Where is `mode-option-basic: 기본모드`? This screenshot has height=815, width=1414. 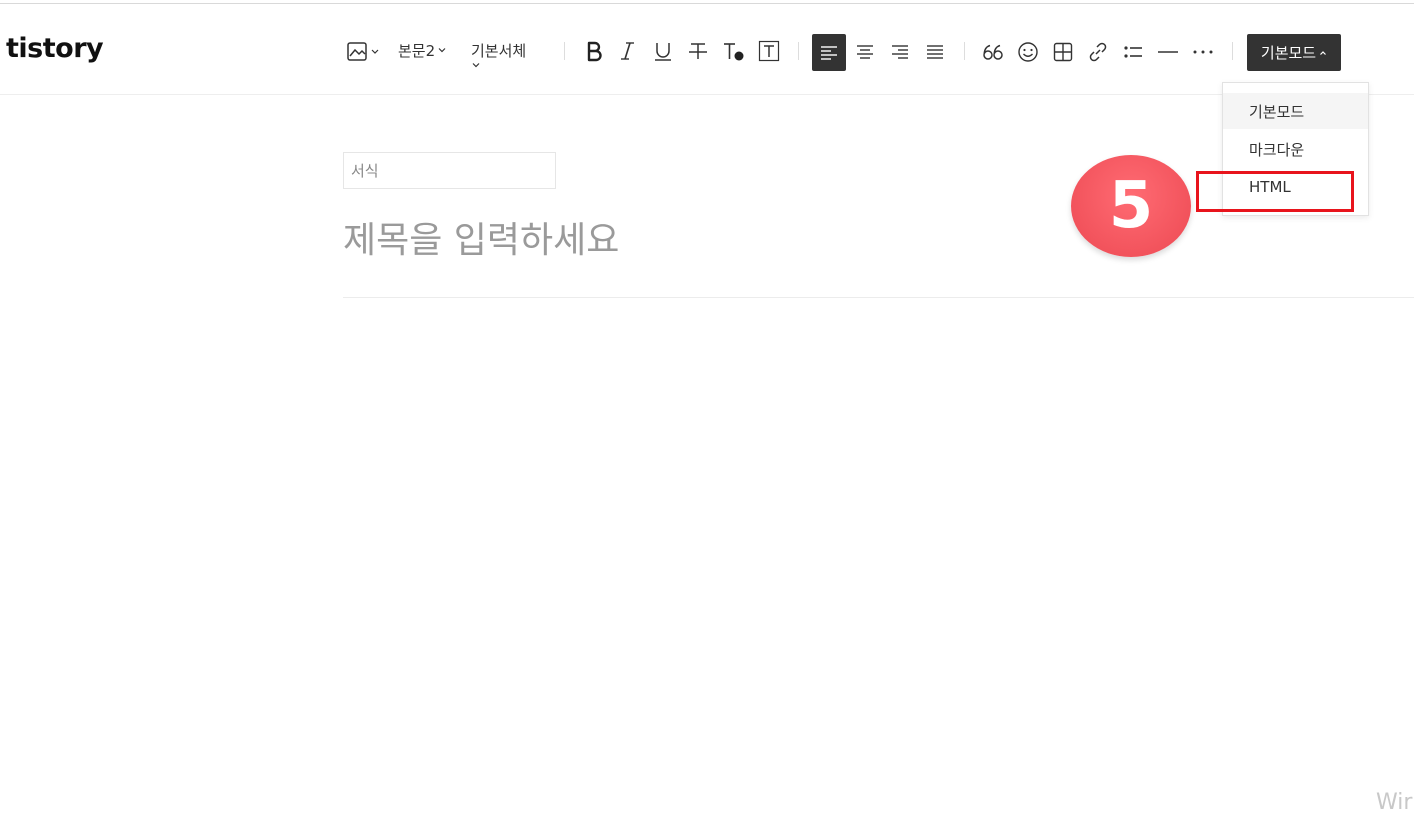
mode-option-basic: 기본모드 is located at coordinates (1295, 111).